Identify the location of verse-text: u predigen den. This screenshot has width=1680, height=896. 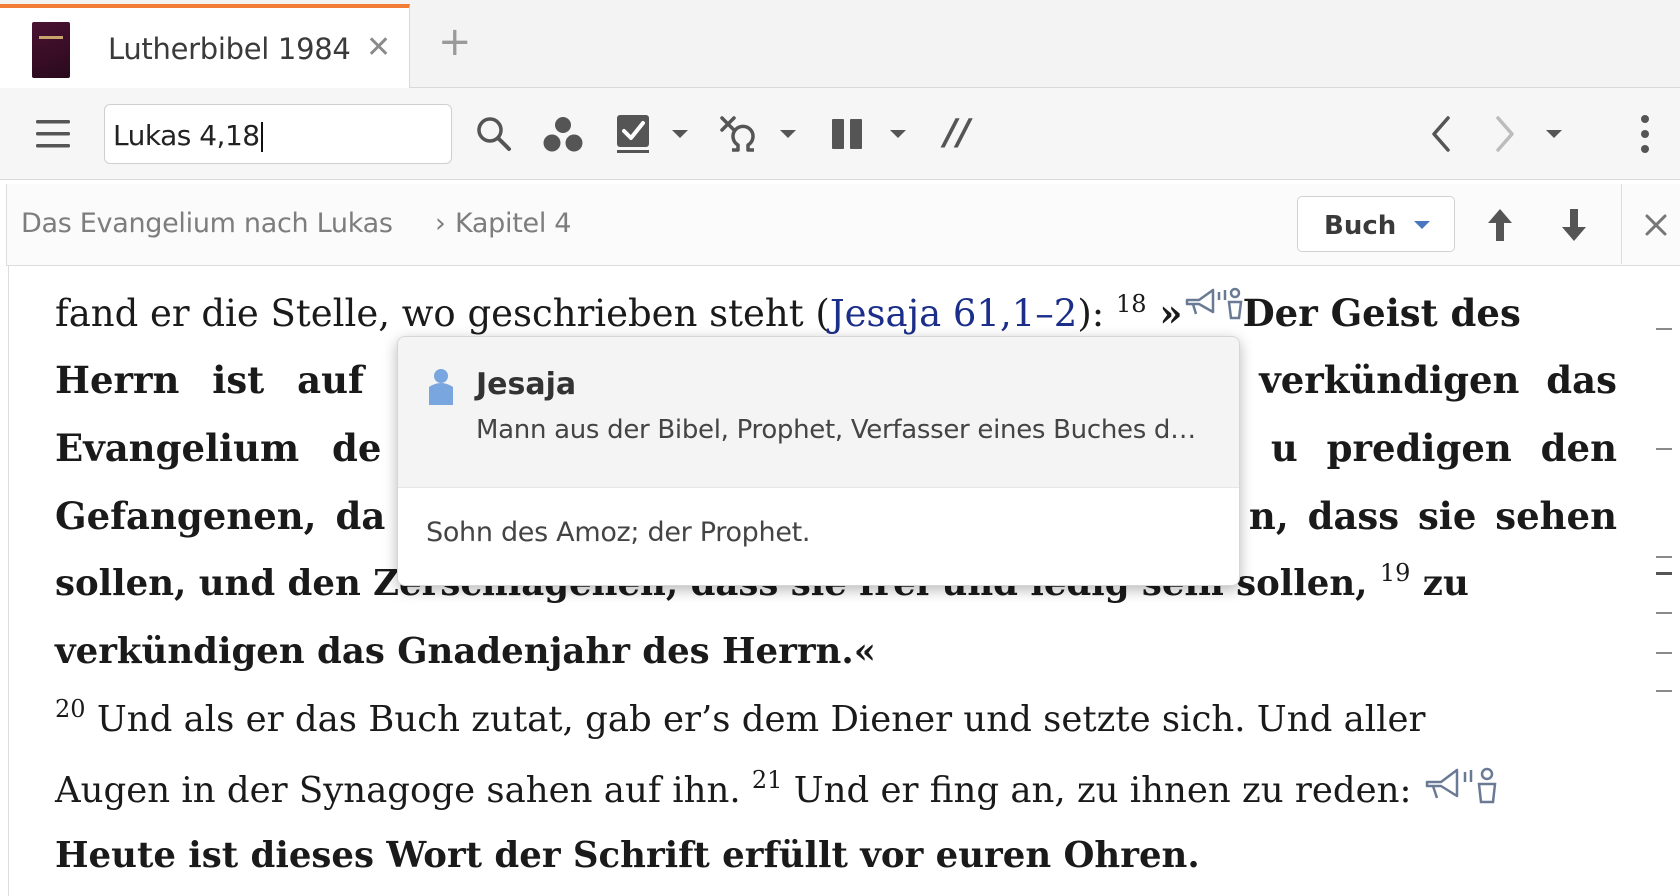
(1443, 448).